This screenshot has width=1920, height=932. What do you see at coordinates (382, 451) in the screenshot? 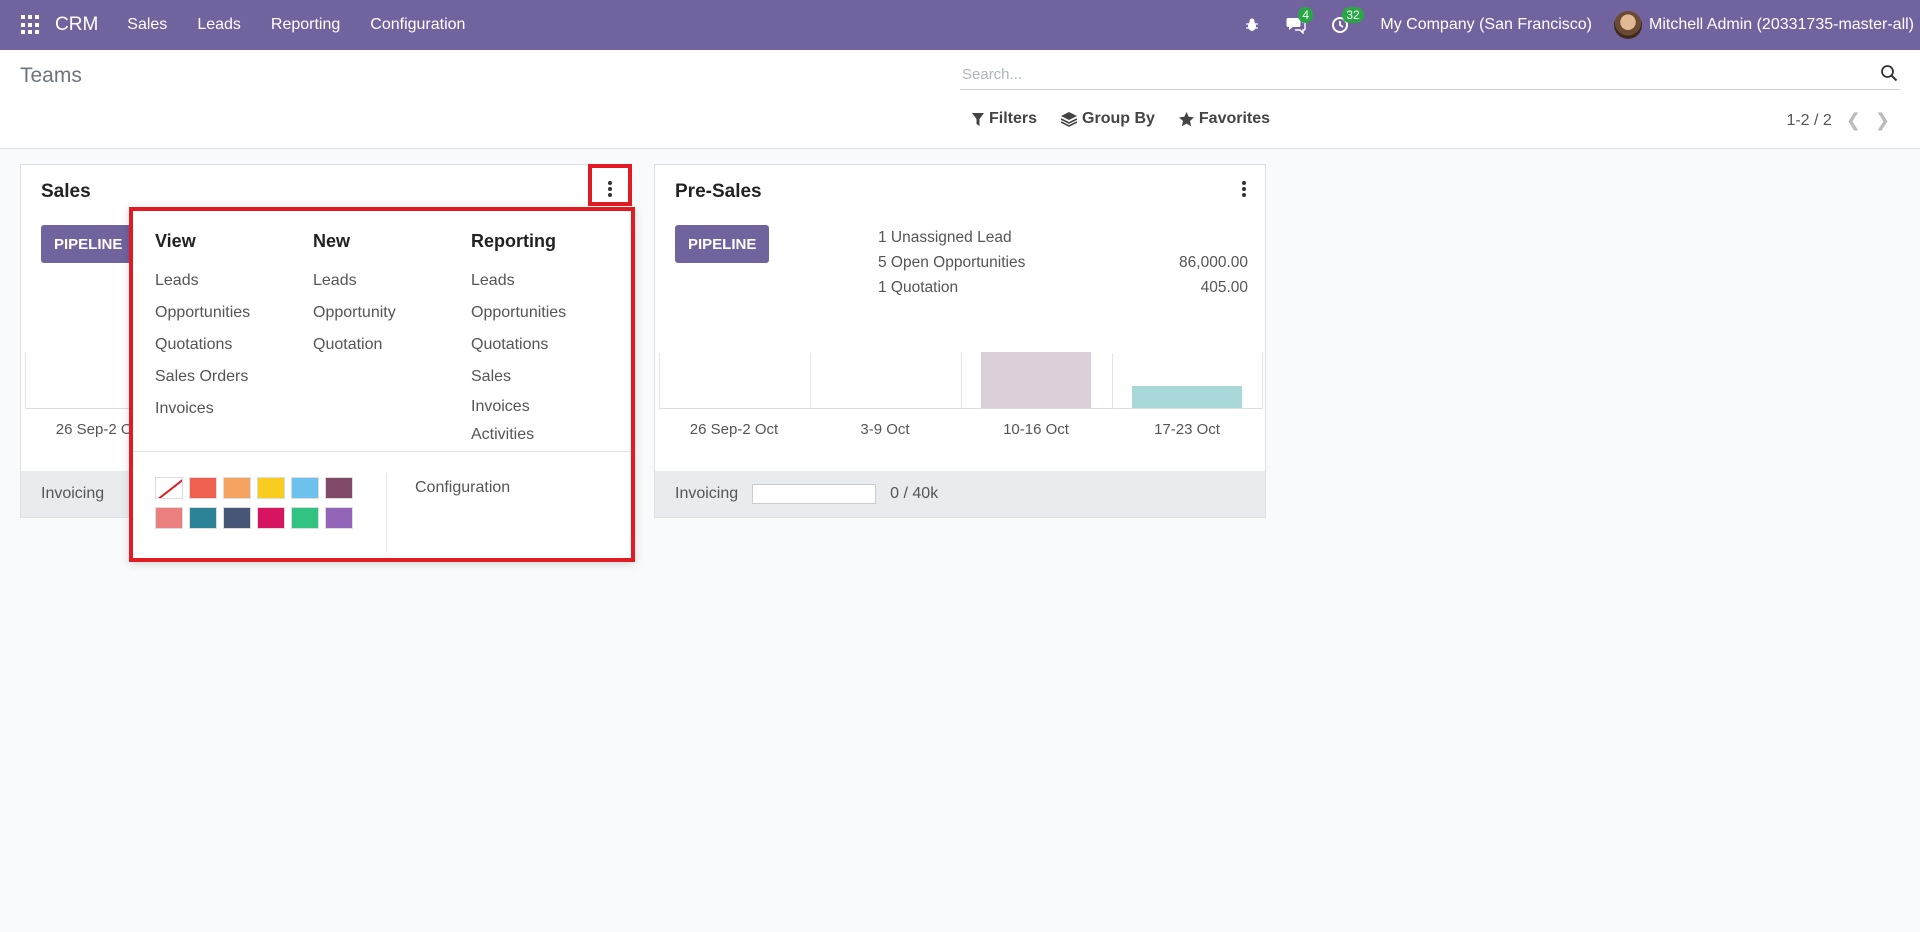
I see `menu-divider` at bounding box center [382, 451].